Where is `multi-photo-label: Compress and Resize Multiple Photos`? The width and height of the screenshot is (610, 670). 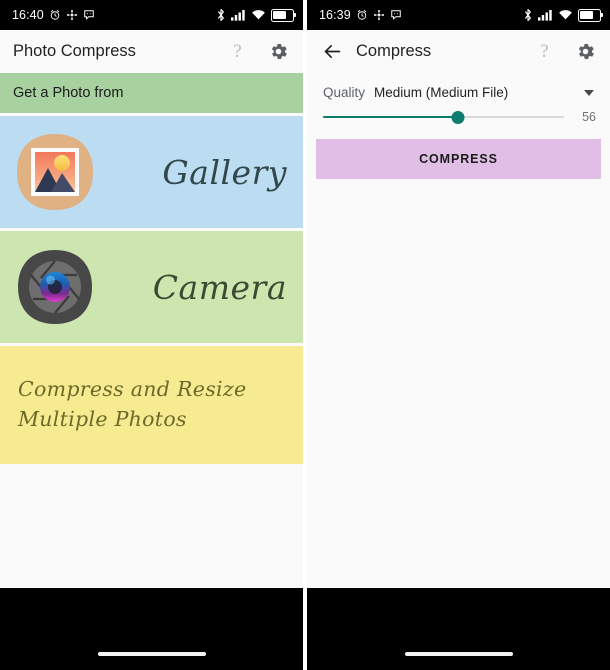
multi-photo-label: Compress and Resize Multiple Photos is located at coordinates (132, 404).